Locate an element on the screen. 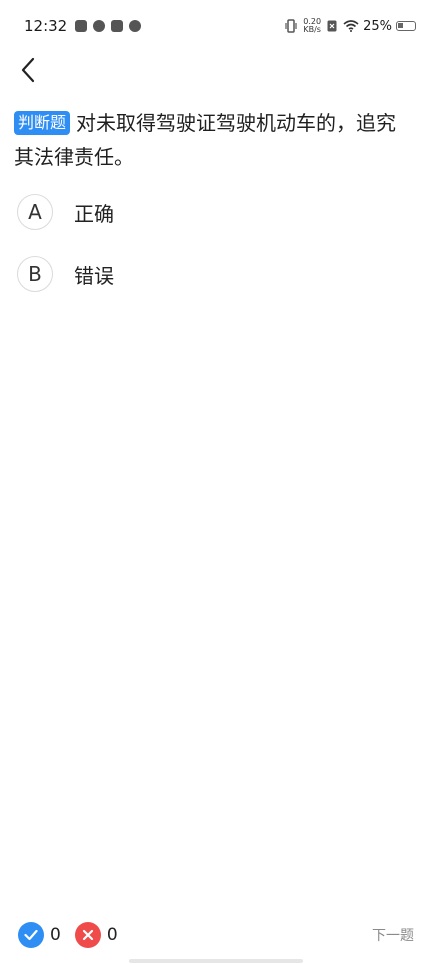  question: 判断题 对未取得驾驶证驾驶机动车的，追究其法律责任。 is located at coordinates (214, 140).